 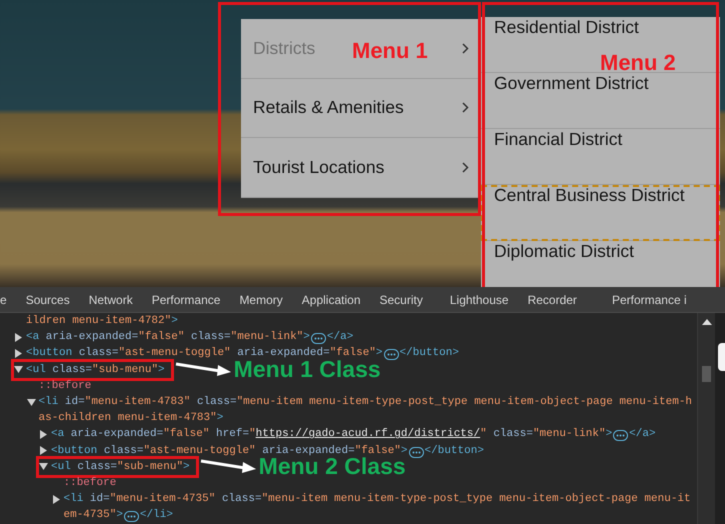 What do you see at coordinates (48, 299) in the screenshot?
I see `devtools-tab: Sources` at bounding box center [48, 299].